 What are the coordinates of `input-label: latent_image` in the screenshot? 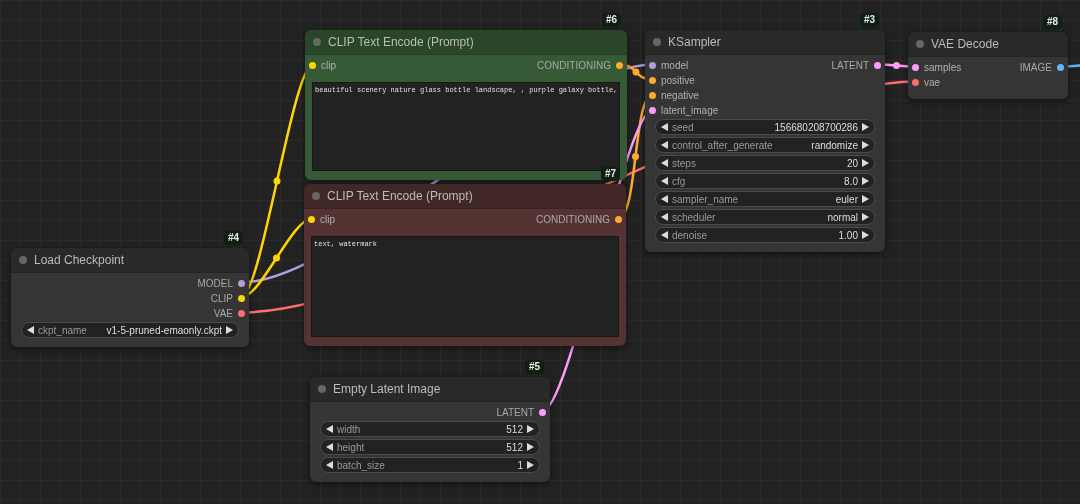 It's located at (690, 110).